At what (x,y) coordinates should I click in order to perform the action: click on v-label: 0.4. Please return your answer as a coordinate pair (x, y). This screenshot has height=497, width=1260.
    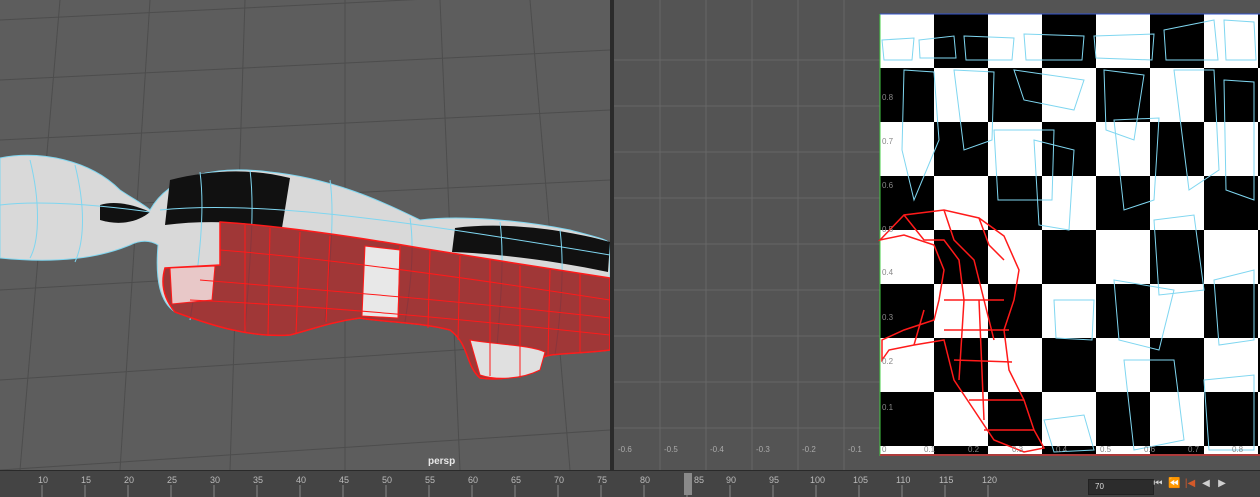
    Looking at the image, I should click on (888, 272).